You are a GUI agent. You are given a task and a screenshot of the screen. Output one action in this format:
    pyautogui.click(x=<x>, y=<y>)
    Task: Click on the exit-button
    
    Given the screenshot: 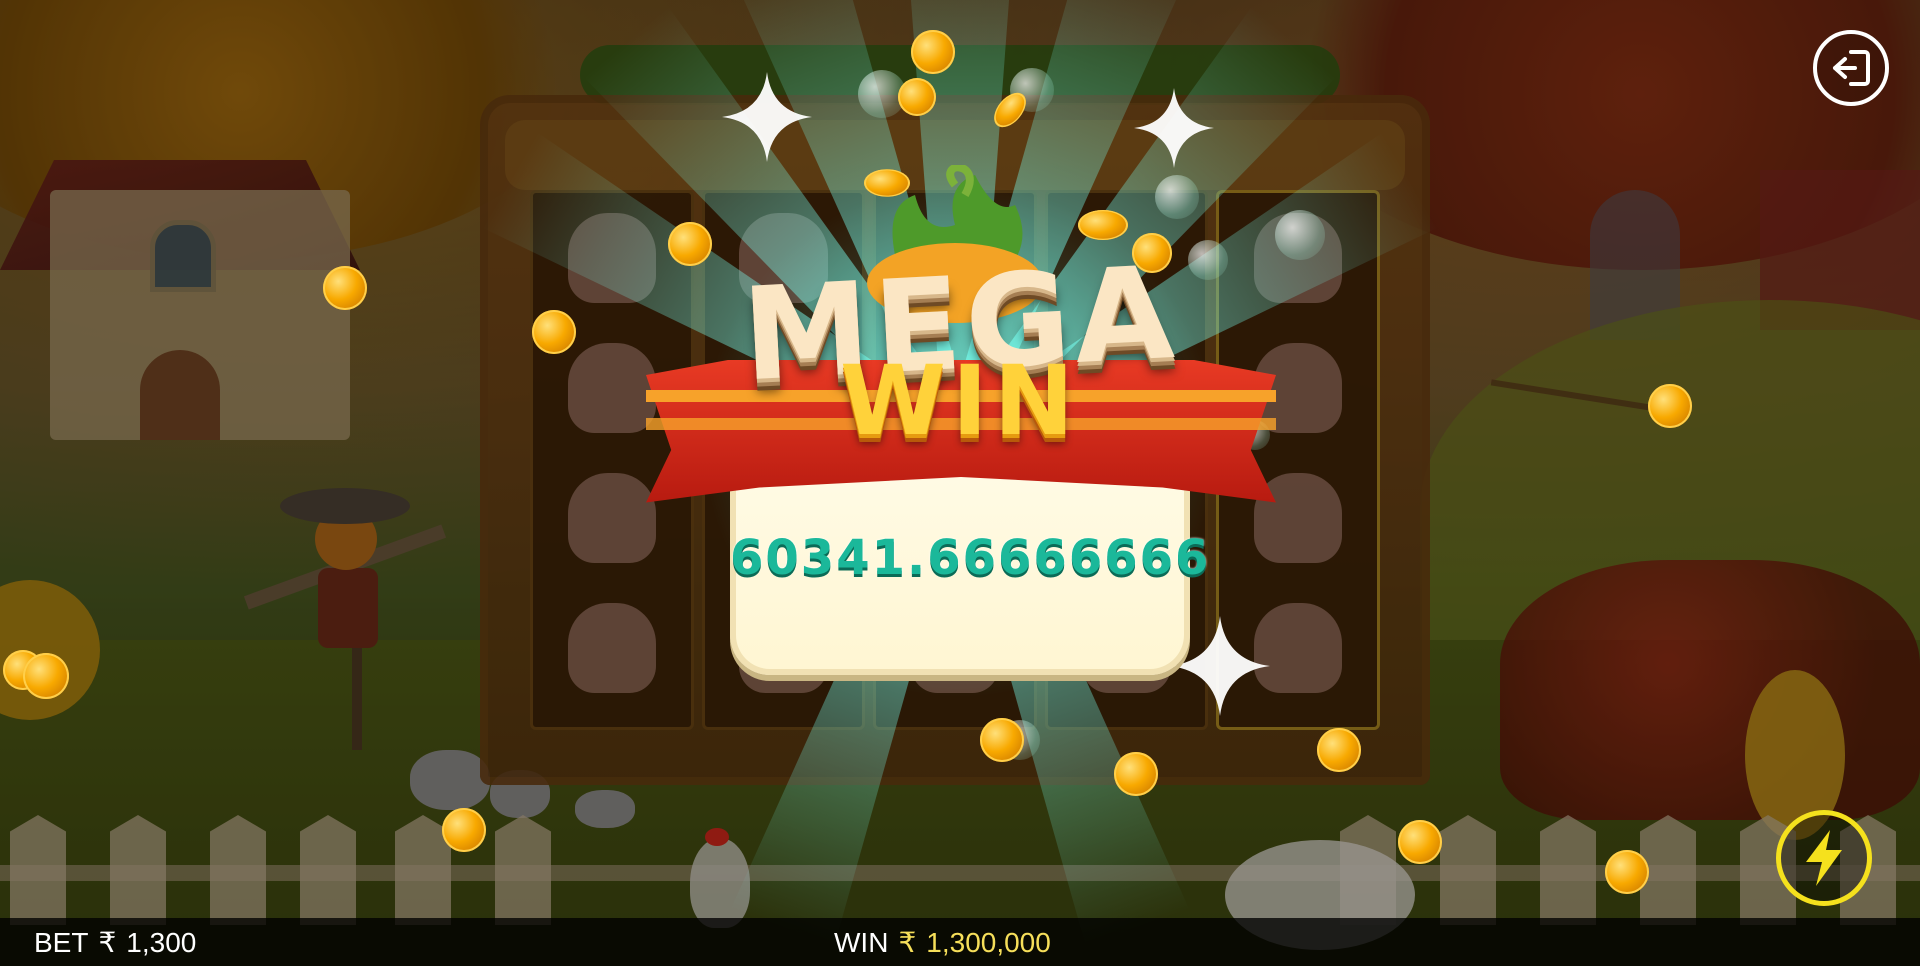 What is the action you would take?
    pyautogui.click(x=1851, y=68)
    